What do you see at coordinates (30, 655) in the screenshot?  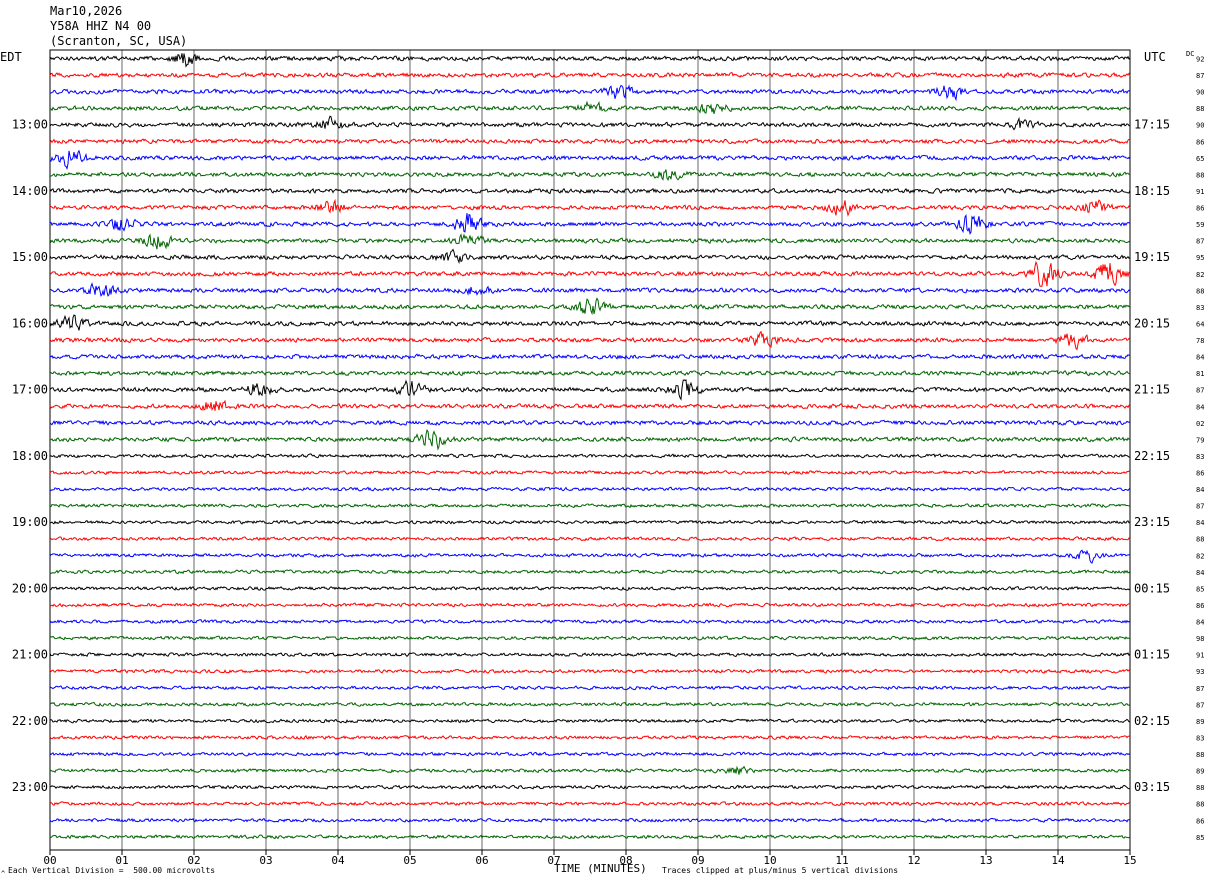 I see `edt-hour-label: 21:00` at bounding box center [30, 655].